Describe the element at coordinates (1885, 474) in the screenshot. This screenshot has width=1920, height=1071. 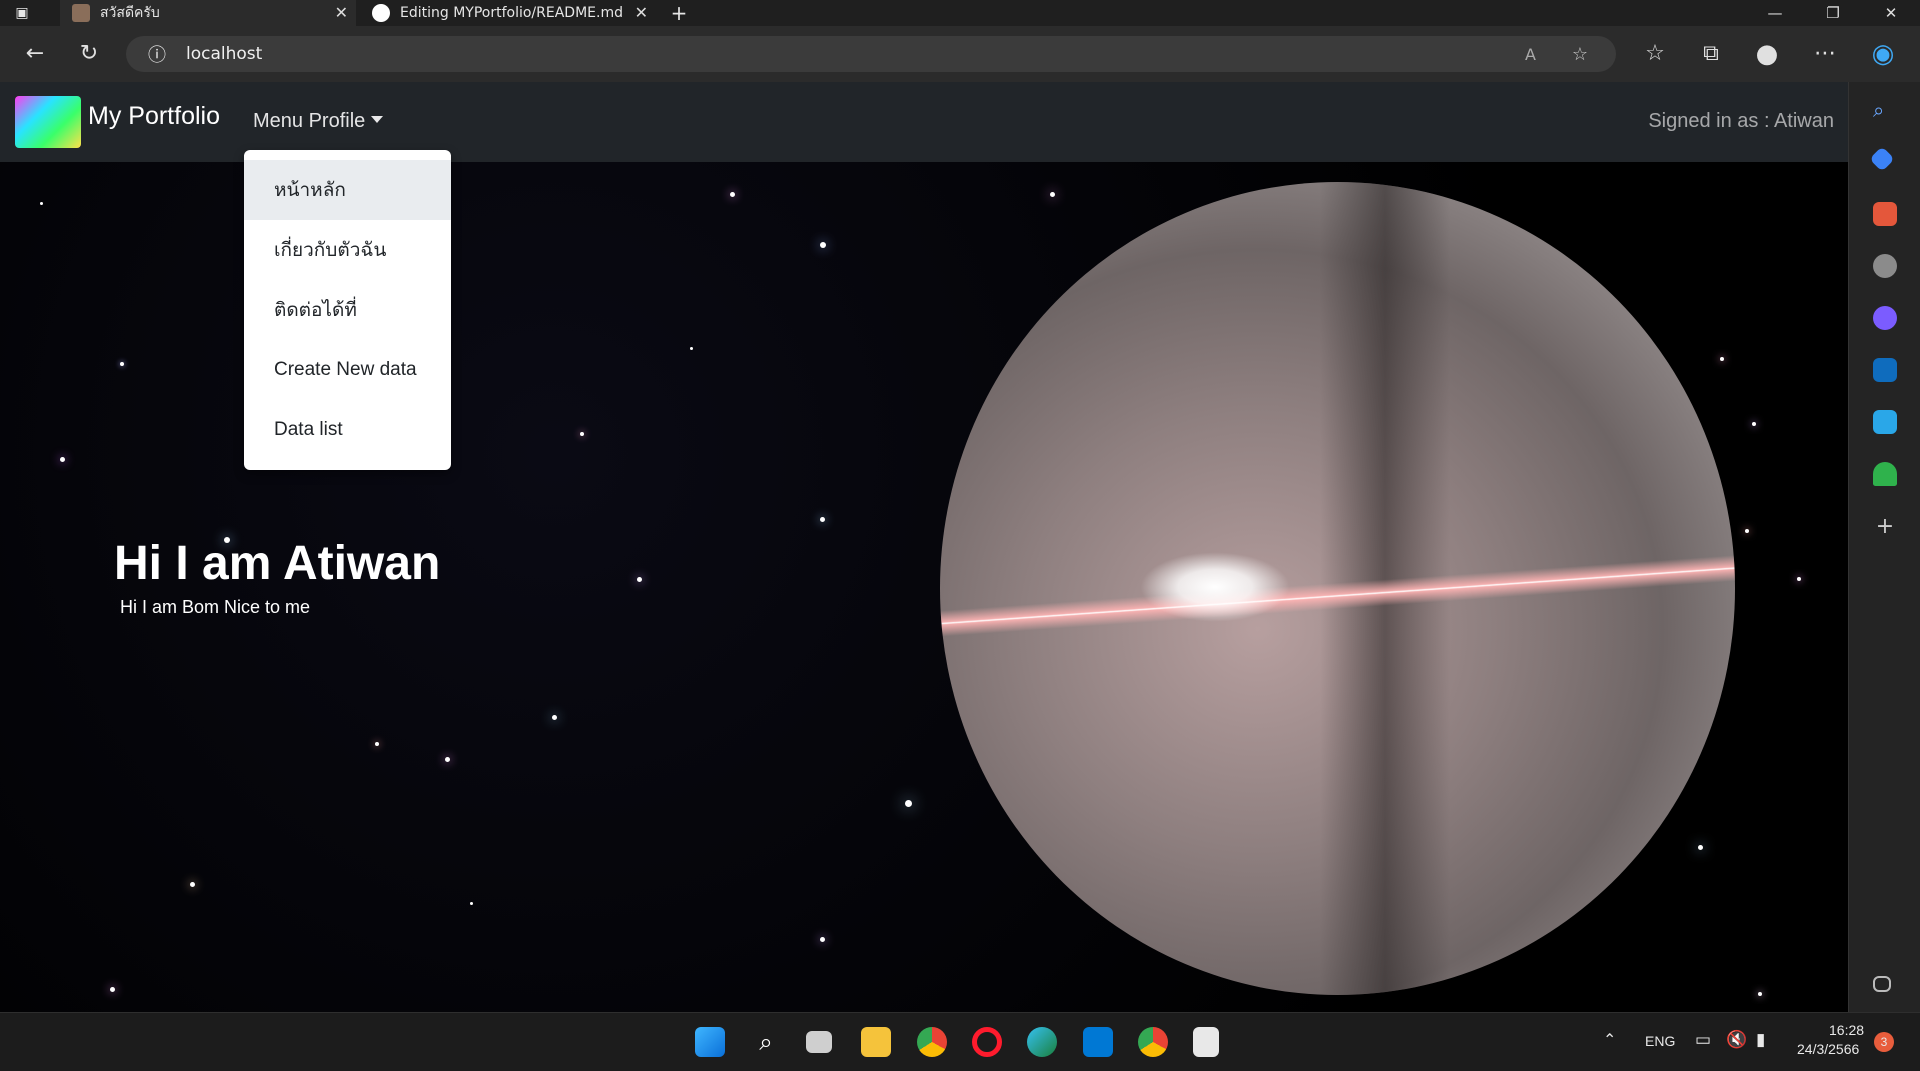
I see `sidebar-tree-icon` at that location.